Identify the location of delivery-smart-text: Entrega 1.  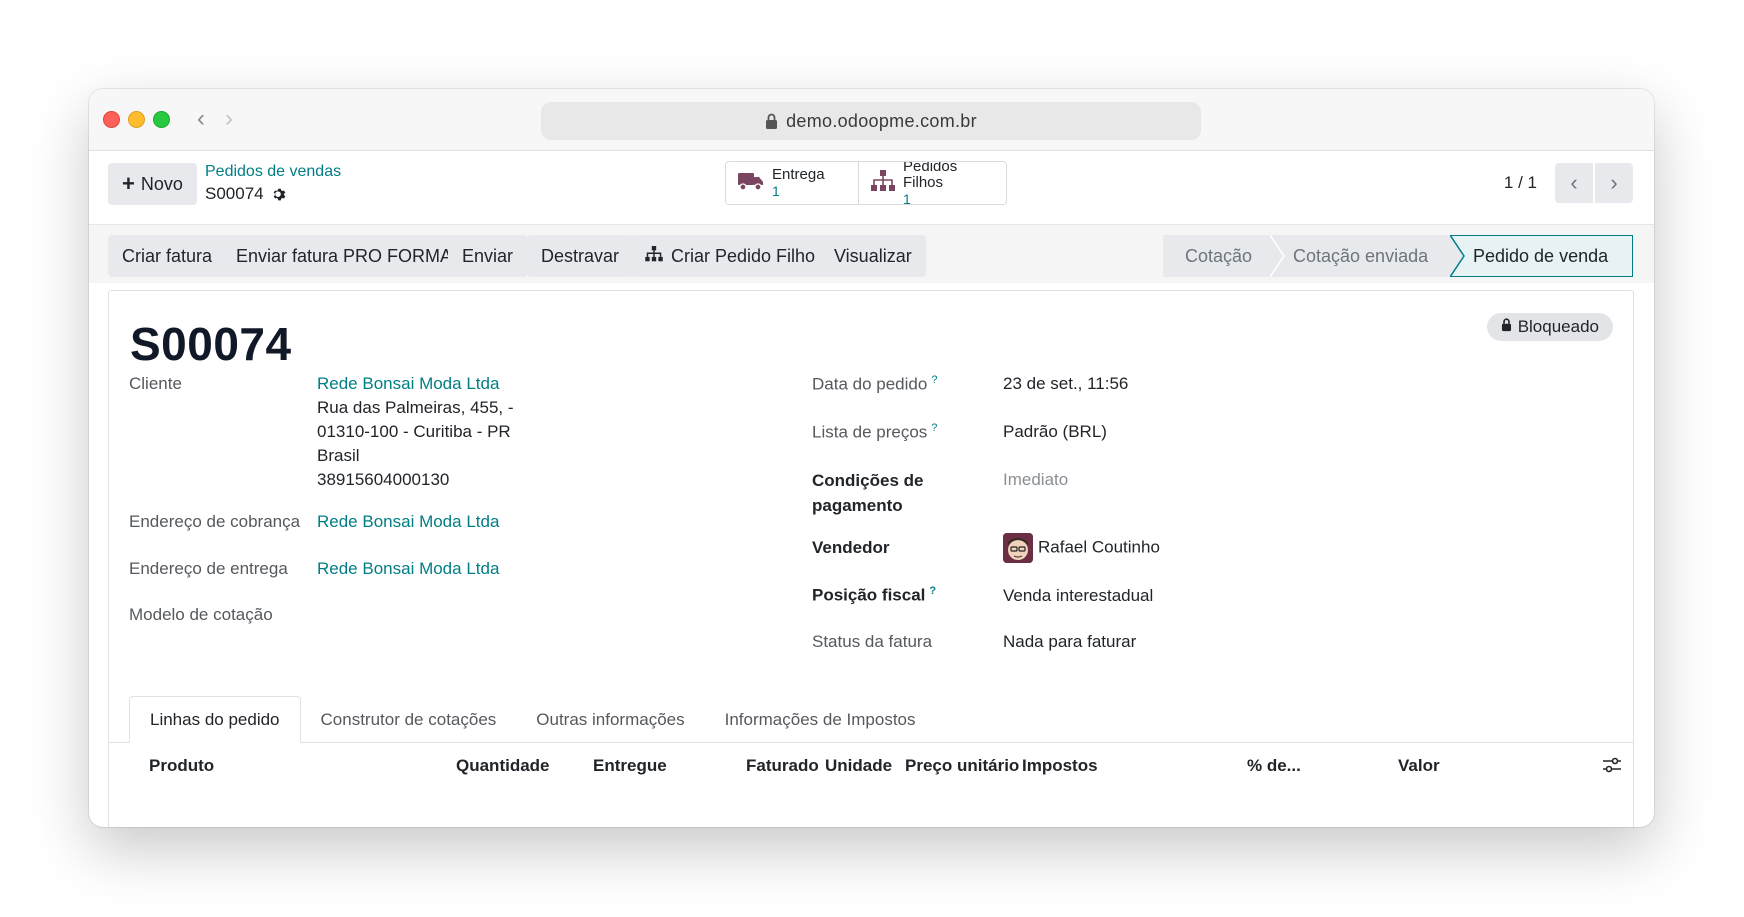
(798, 183).